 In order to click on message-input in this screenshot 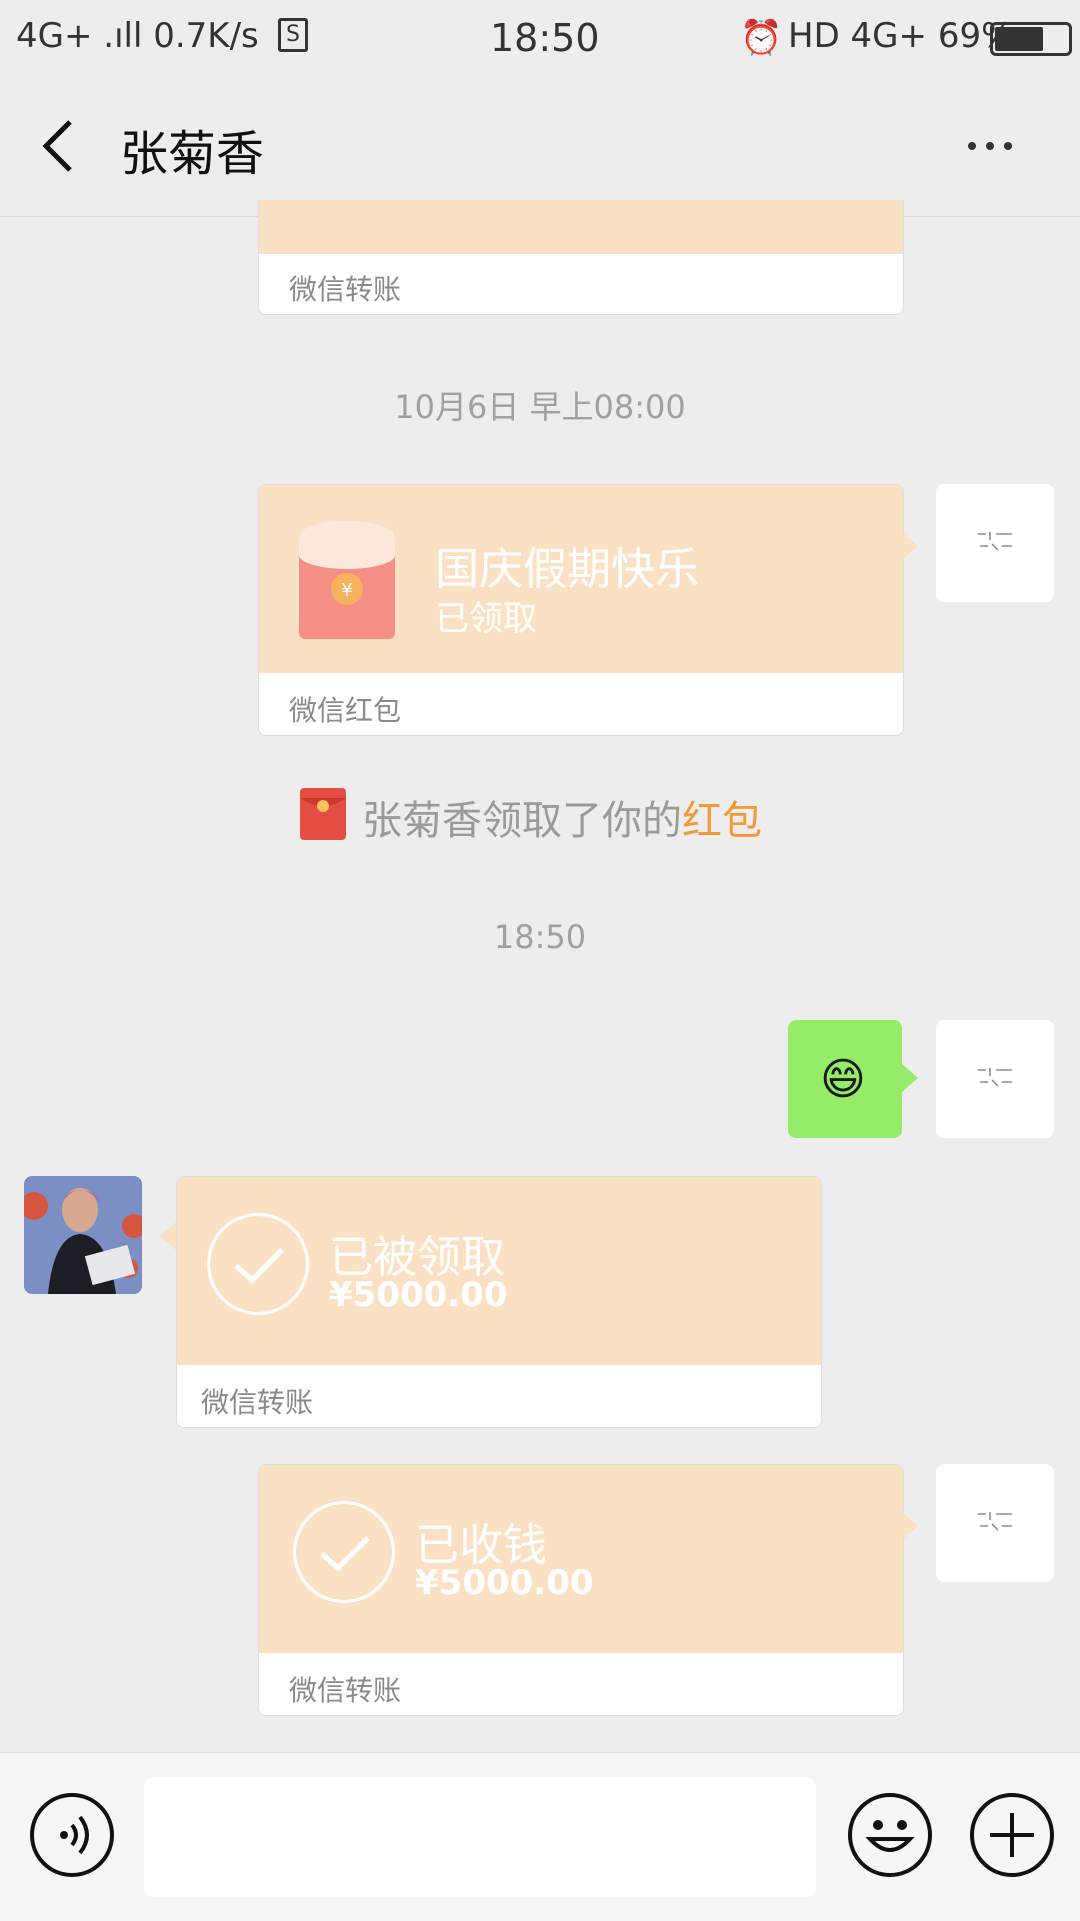, I will do `click(480, 1837)`.